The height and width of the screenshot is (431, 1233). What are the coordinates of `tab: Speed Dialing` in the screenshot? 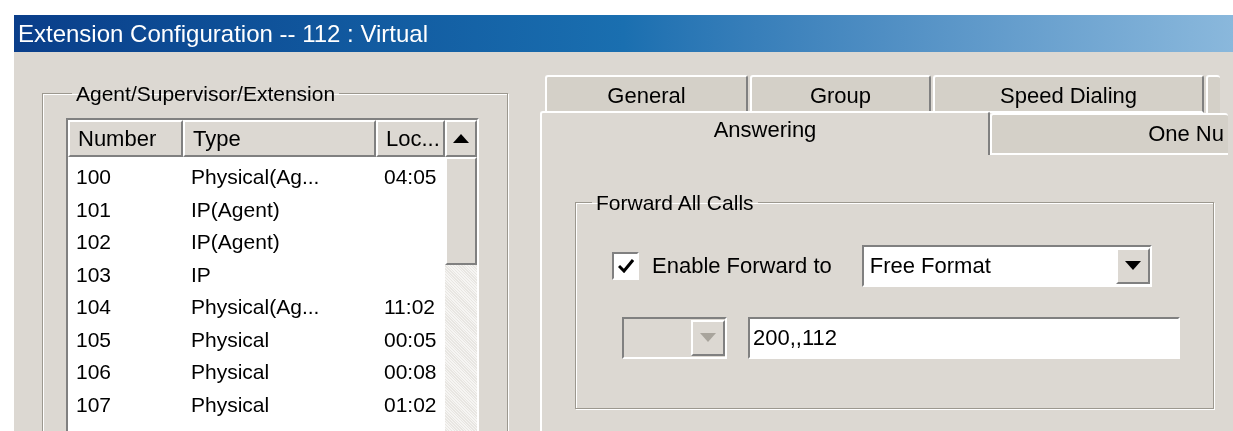 It's located at (1068, 94).